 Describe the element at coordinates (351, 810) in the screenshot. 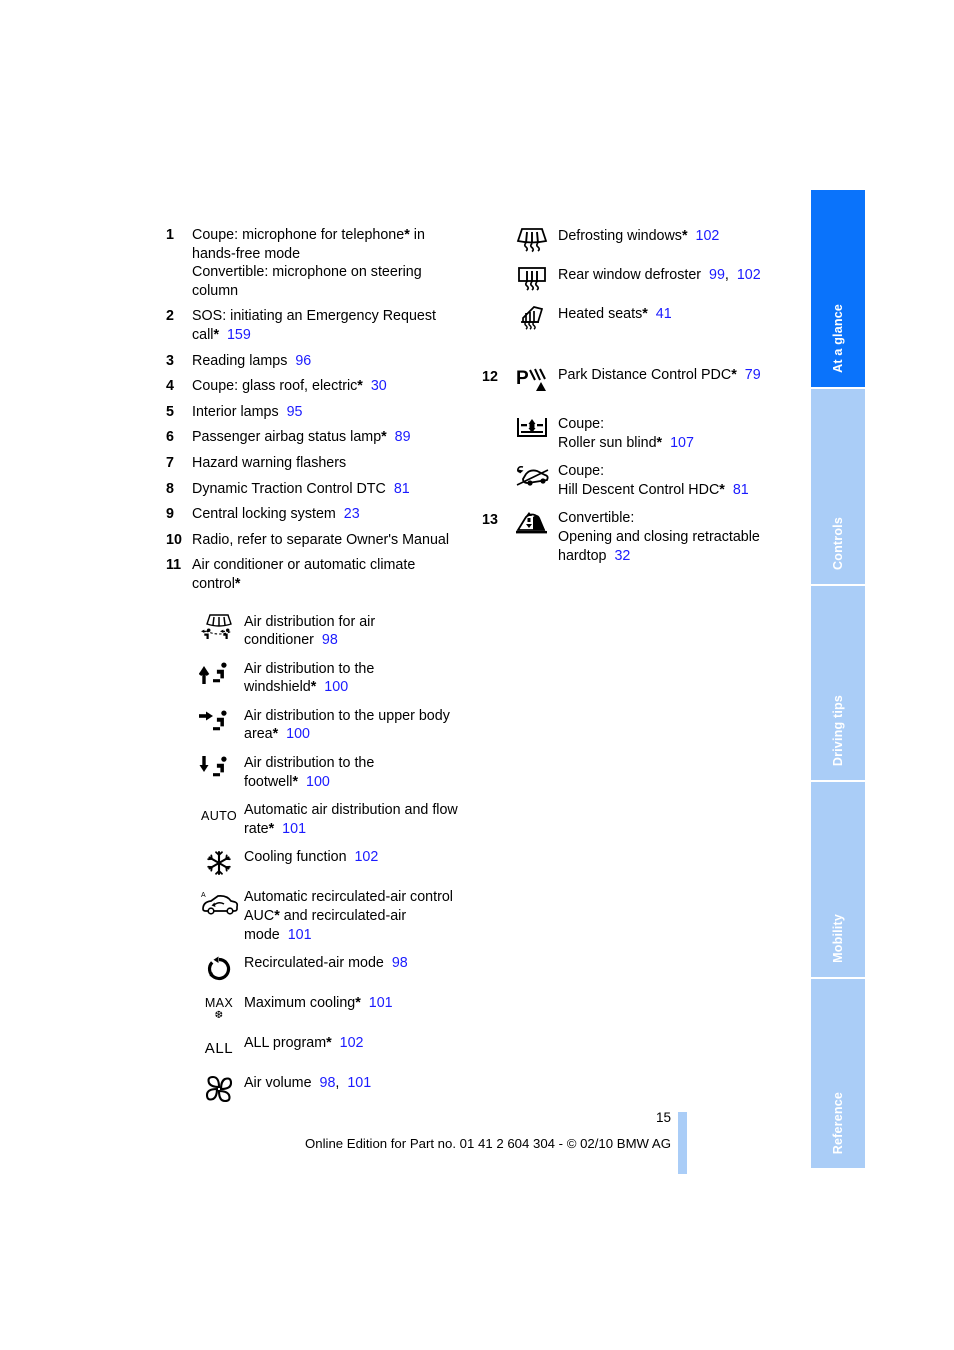

I see `icon-label-line: Automatic air distribution and flow` at that location.